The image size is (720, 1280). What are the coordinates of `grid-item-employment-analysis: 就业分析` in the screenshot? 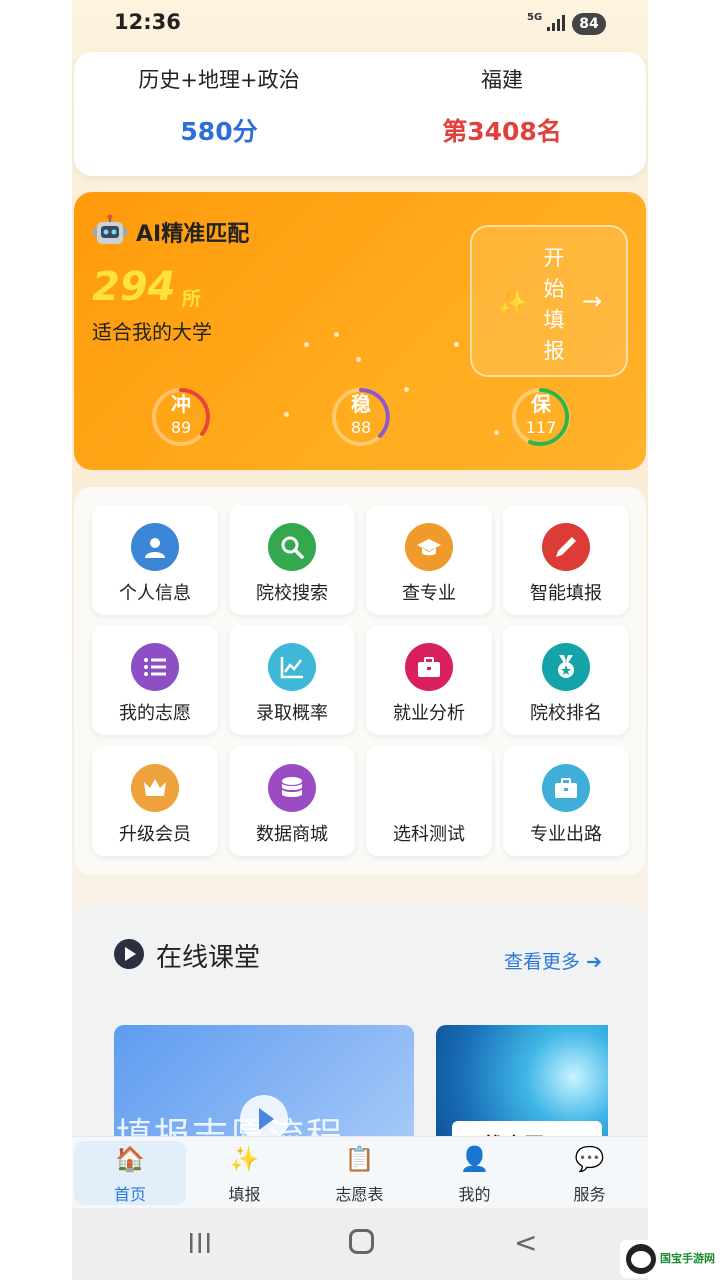 It's located at (429, 680).